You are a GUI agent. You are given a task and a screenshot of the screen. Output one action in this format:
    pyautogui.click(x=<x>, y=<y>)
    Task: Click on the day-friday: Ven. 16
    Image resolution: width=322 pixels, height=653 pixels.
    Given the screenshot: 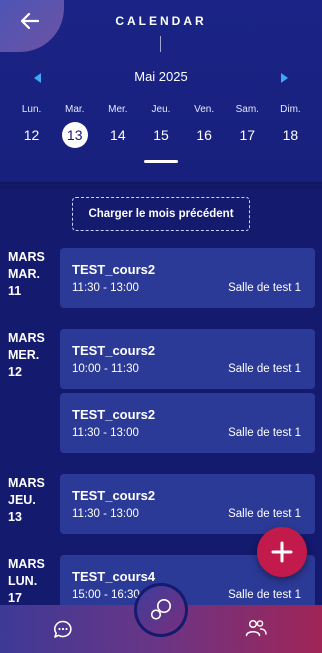 What is the action you would take?
    pyautogui.click(x=204, y=127)
    